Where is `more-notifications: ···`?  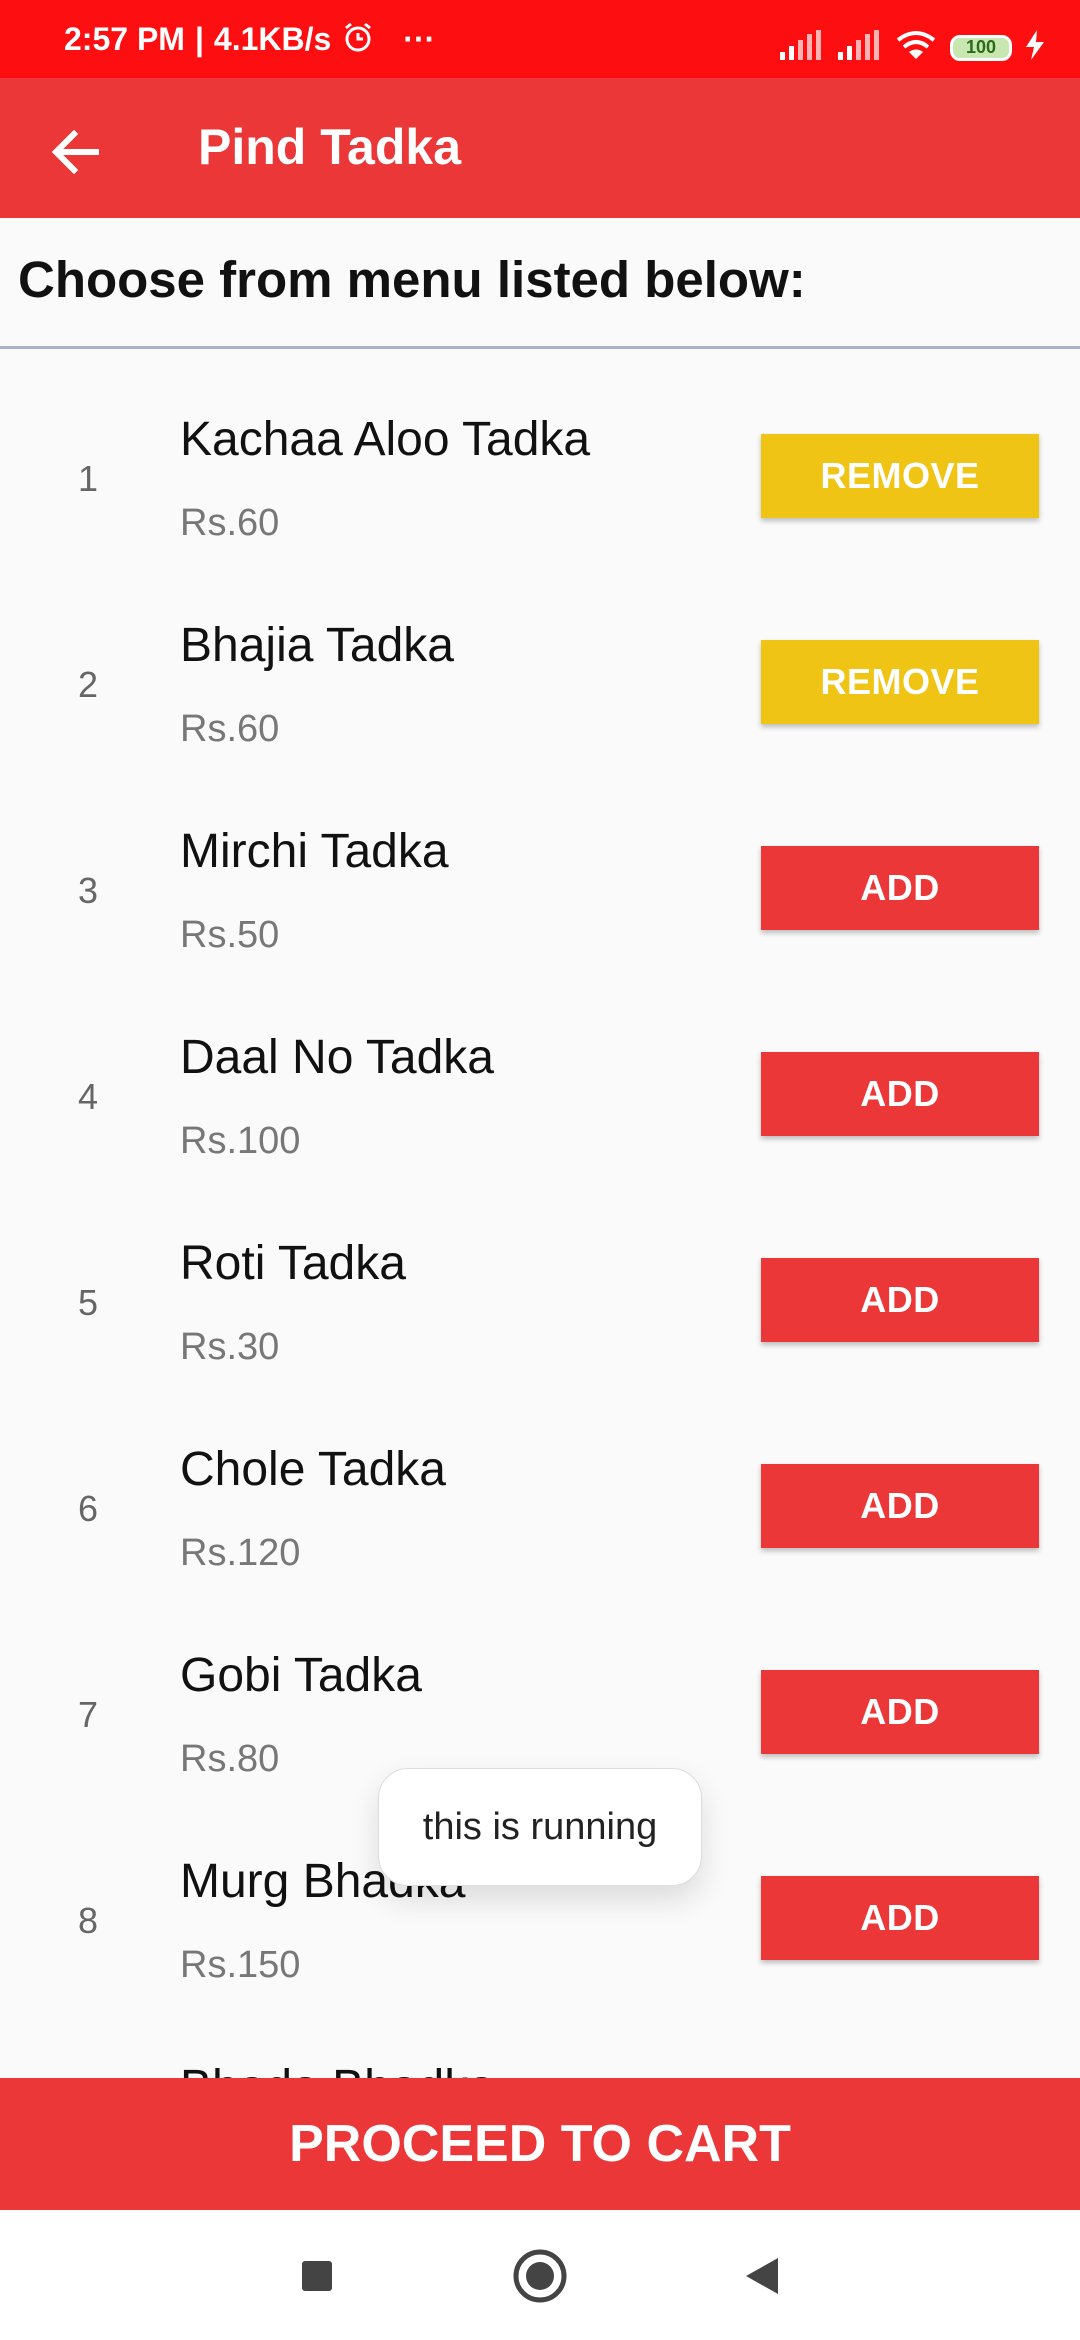
more-notifications: ··· is located at coordinates (419, 39).